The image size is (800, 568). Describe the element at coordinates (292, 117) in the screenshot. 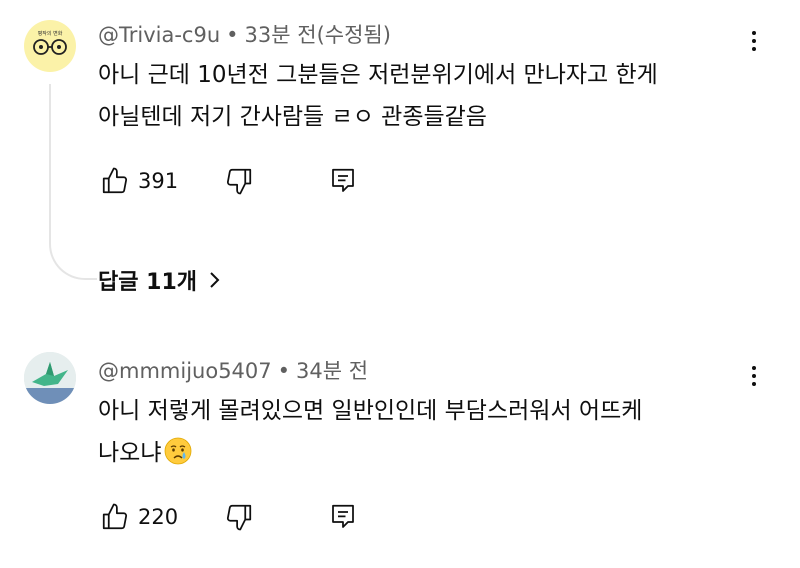

I see `comment-text-line: 아닐텐데 저기 간사람들 ㄹㅇ 관종들같음` at that location.